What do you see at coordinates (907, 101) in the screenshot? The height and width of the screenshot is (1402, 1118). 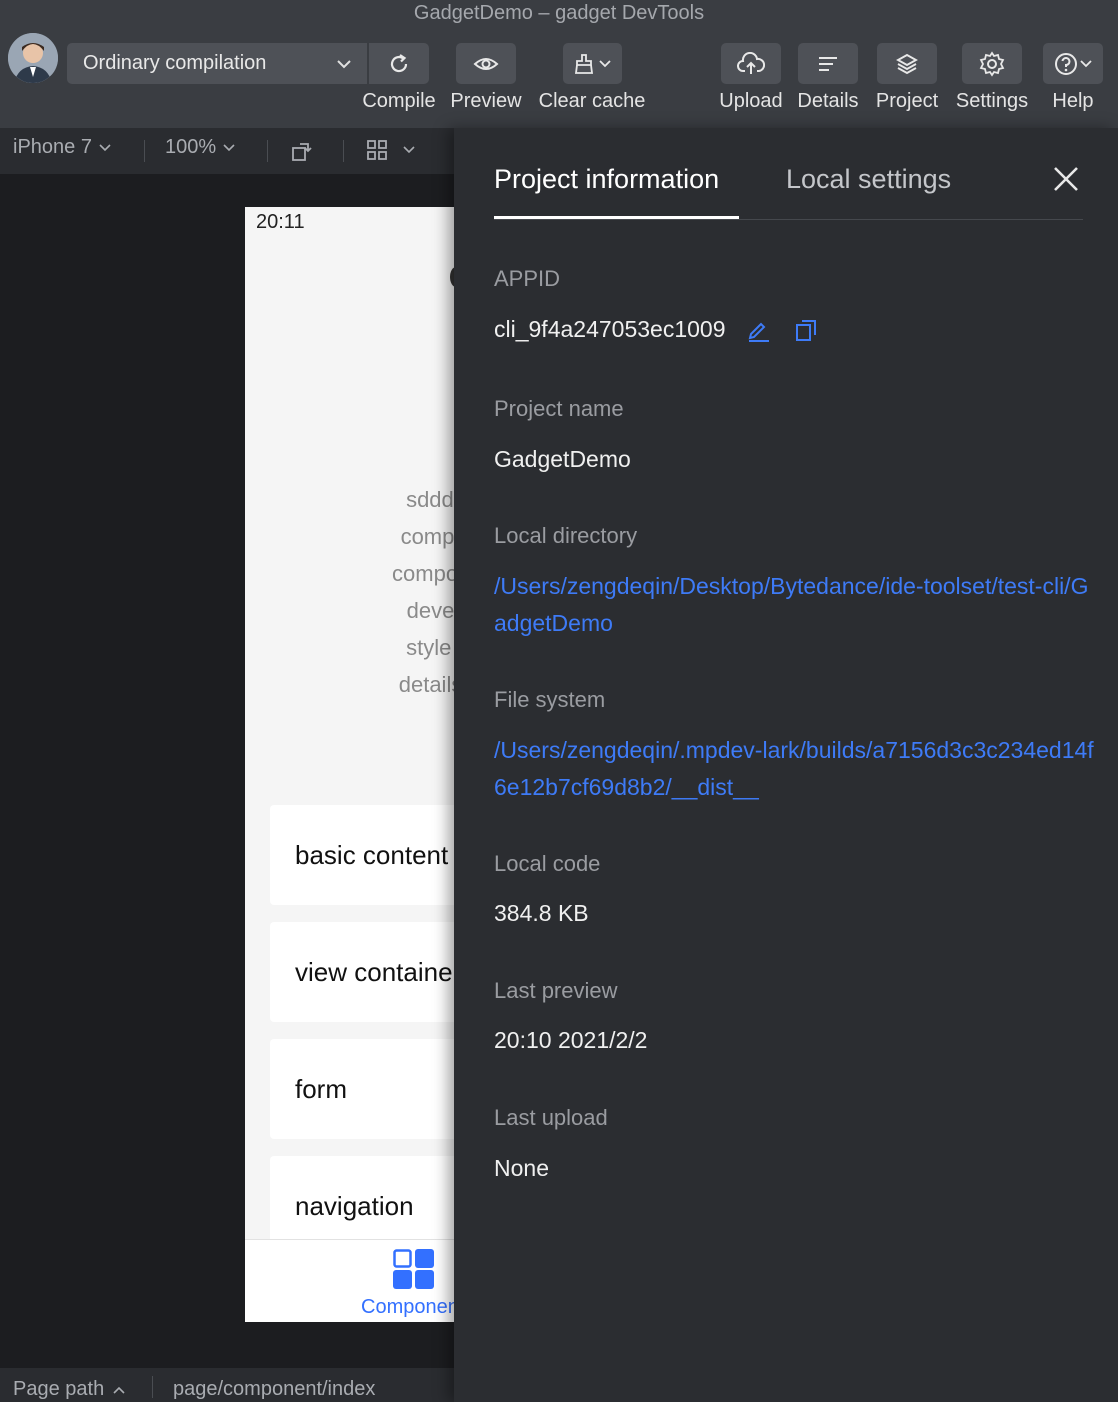 I see `project-label: Project` at bounding box center [907, 101].